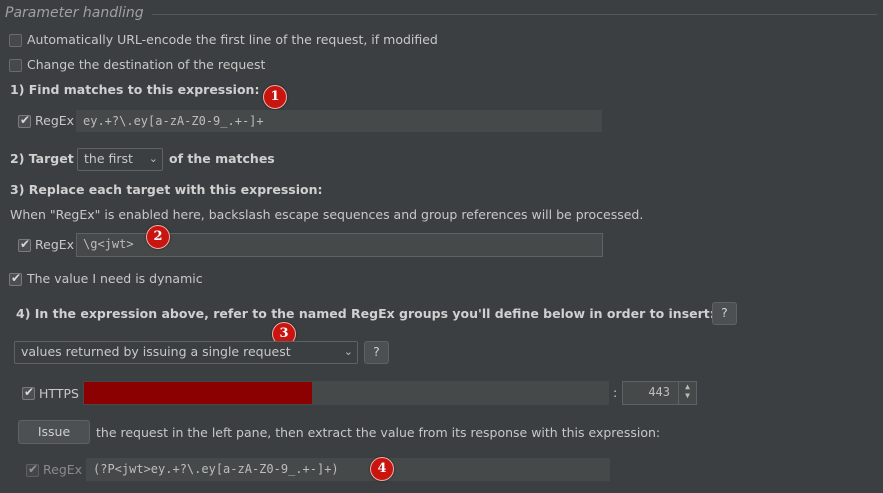 This screenshot has height=493, width=883. What do you see at coordinates (146, 64) in the screenshot?
I see `change-destination-label: Change the destination of the request` at bounding box center [146, 64].